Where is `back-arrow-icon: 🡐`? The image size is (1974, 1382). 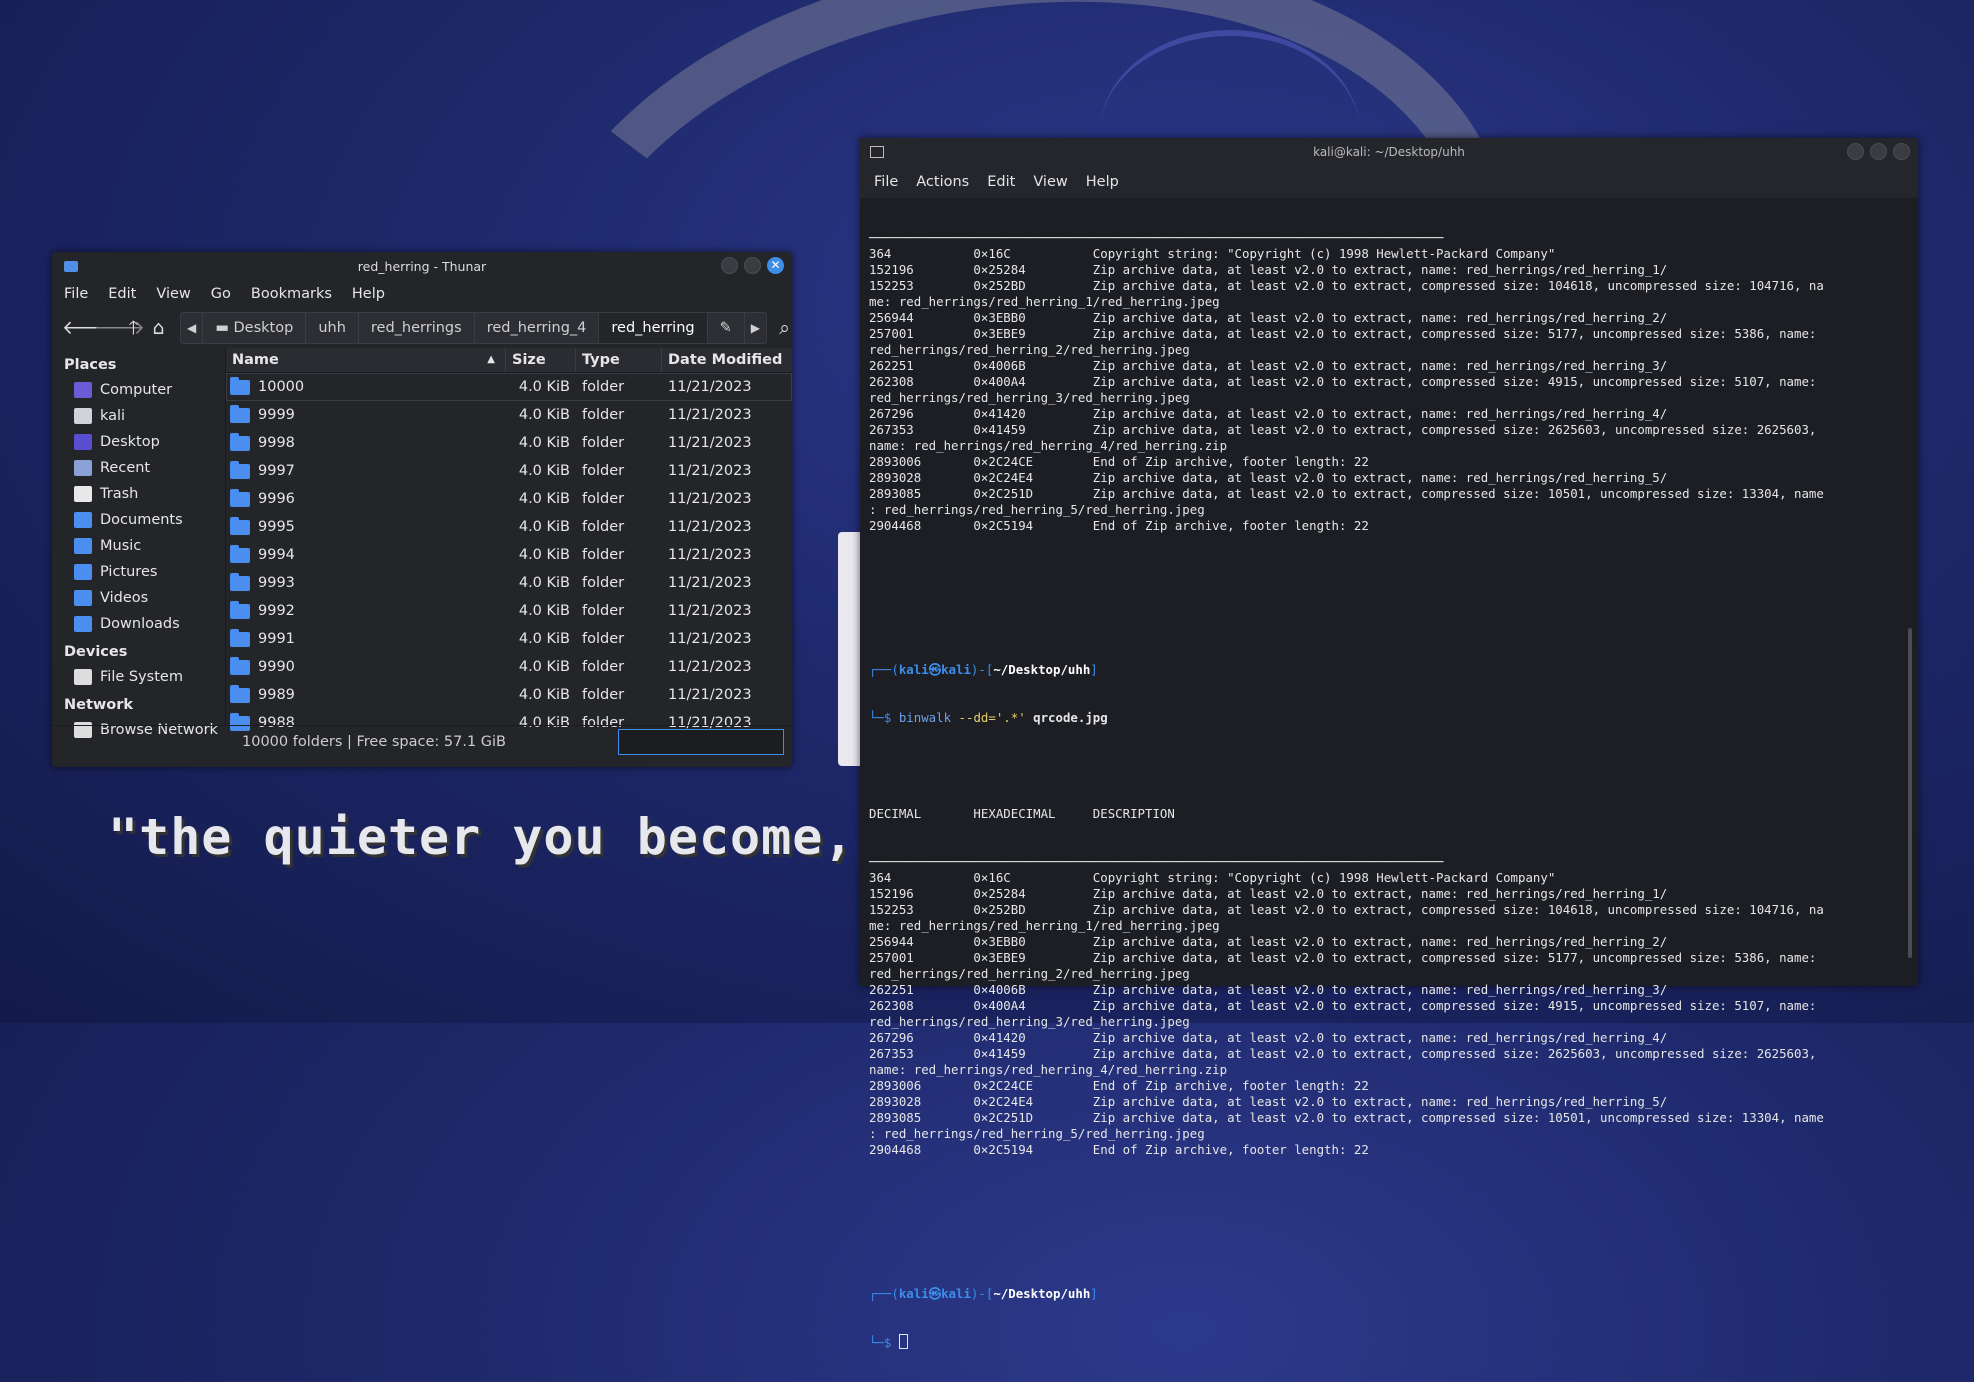
back-arrow-icon: 🡐 is located at coordinates (87, 328).